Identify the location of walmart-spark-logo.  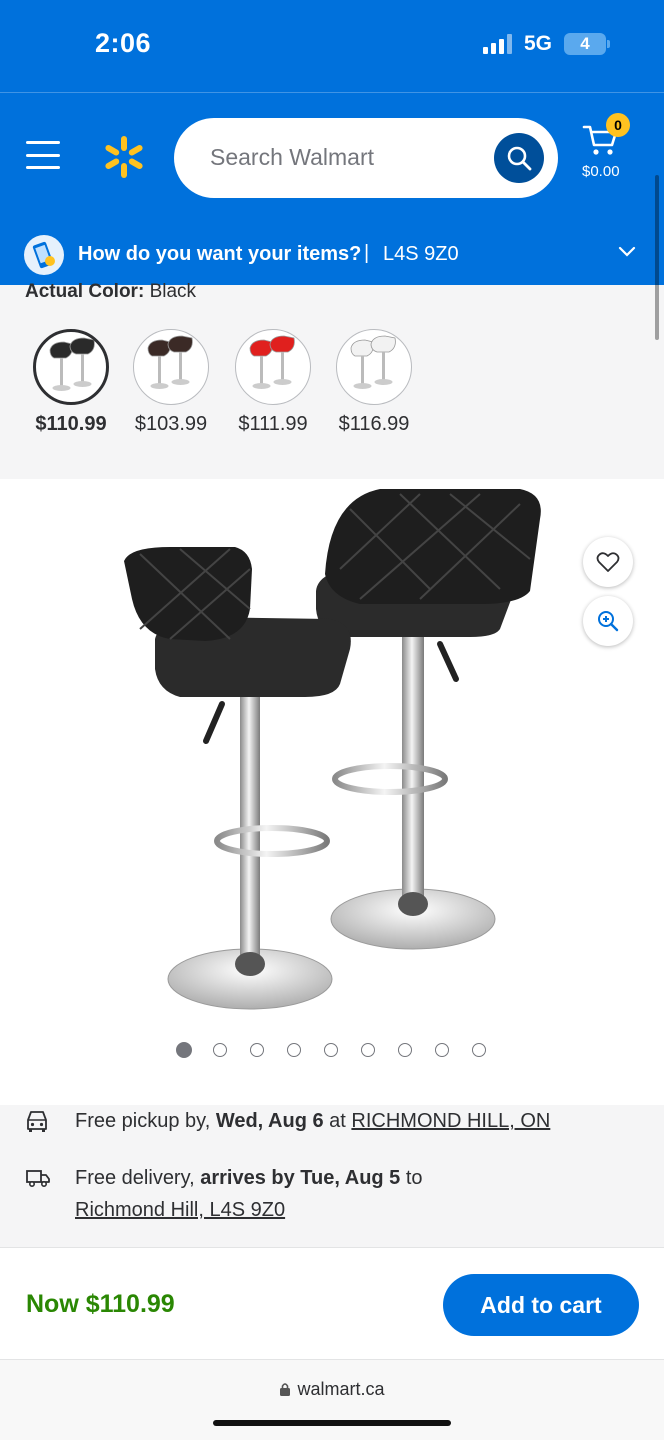
(124, 157).